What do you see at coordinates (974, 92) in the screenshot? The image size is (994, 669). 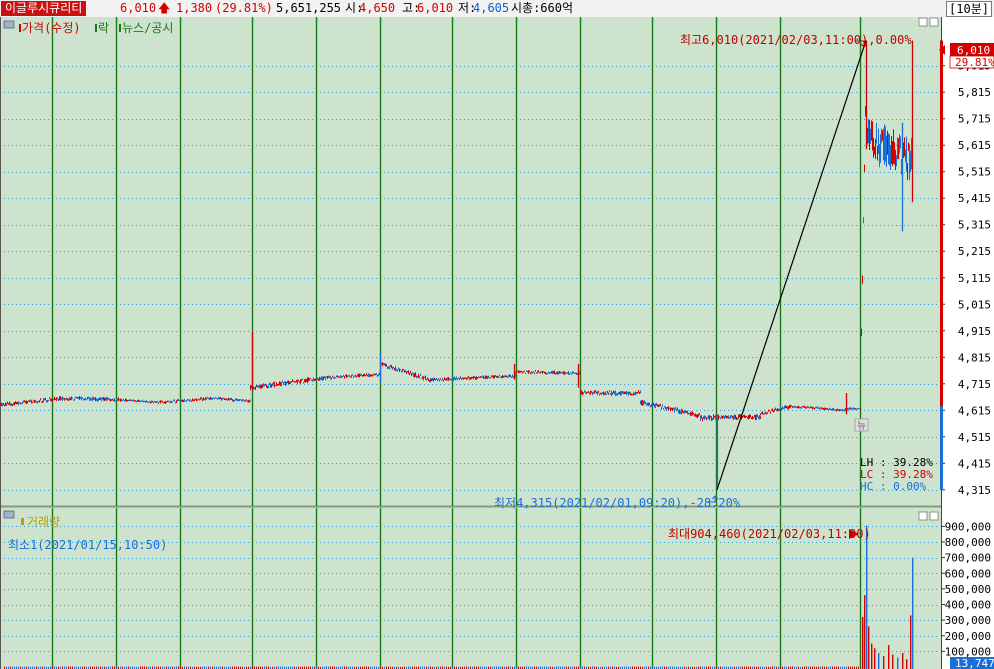 I see `price-tick-label: 5,815` at bounding box center [974, 92].